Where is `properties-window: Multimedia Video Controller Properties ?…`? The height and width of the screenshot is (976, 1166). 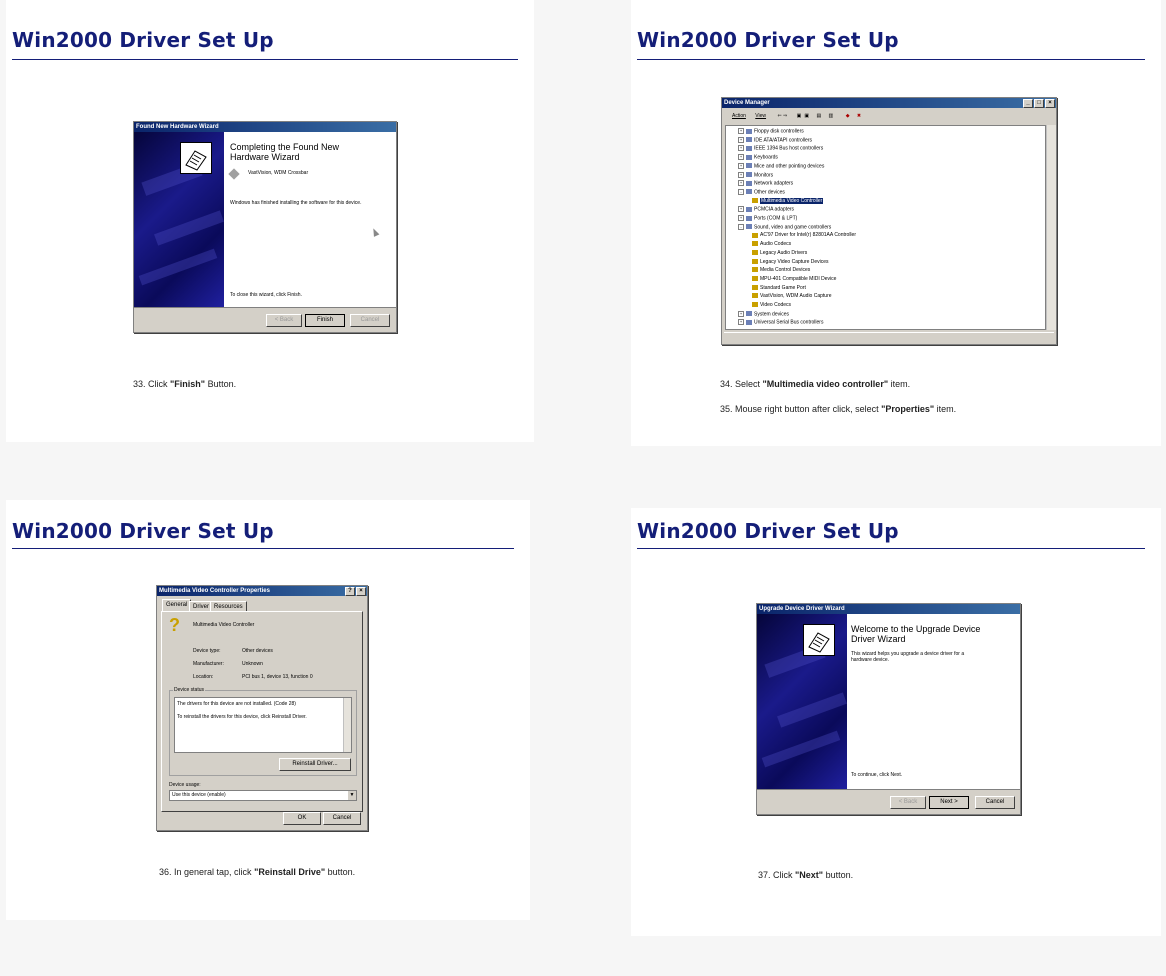
properties-window: Multimedia Video Controller Properties ?… is located at coordinates (262, 708).